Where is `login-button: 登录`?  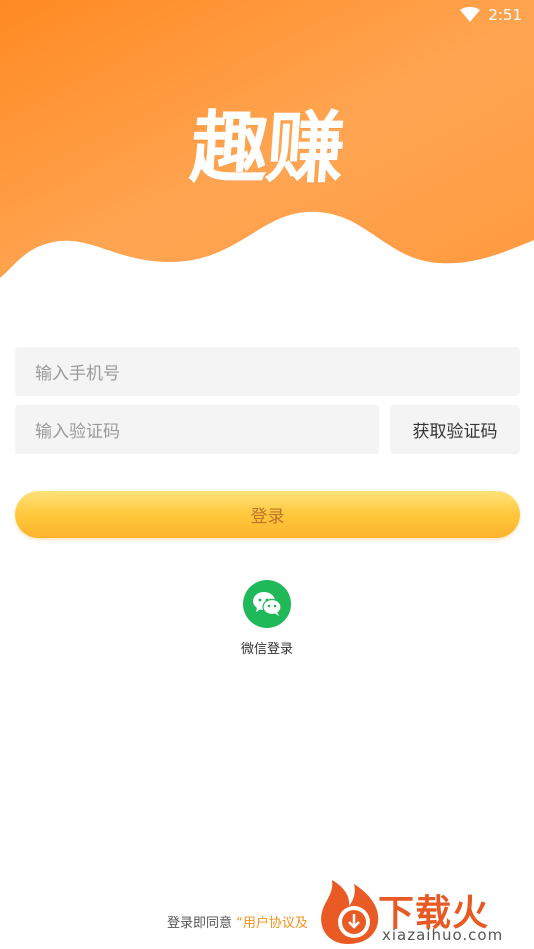
login-button: 登录 is located at coordinates (267, 514).